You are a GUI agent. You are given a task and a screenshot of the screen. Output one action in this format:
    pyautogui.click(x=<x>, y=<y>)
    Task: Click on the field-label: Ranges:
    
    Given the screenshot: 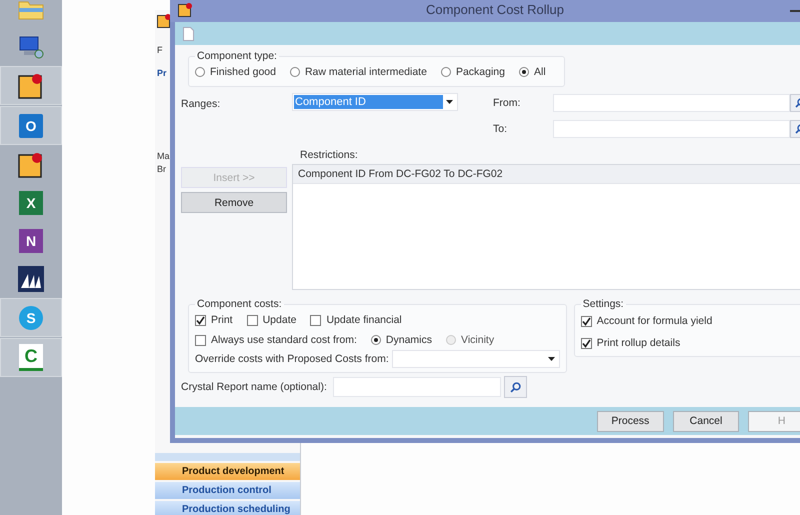 What is the action you would take?
    pyautogui.click(x=201, y=104)
    